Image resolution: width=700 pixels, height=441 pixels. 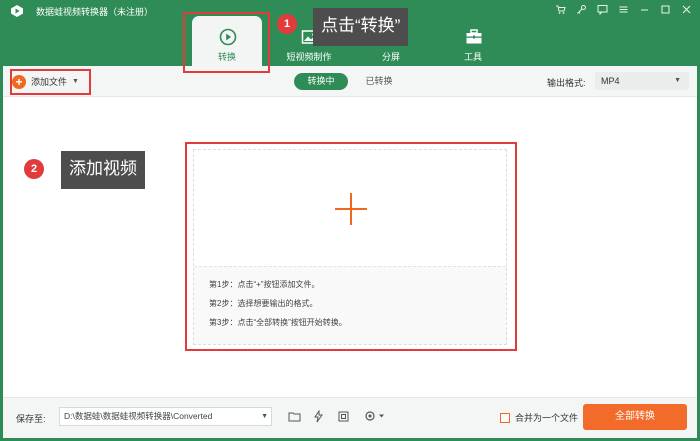 What do you see at coordinates (547, 418) in the screenshot?
I see `merge-label: 合并为一个文件` at bounding box center [547, 418].